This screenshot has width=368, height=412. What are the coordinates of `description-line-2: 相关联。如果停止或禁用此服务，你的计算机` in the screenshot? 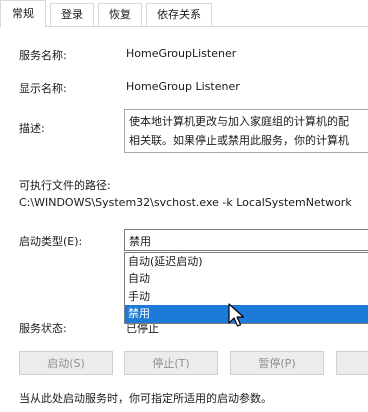 It's located at (239, 140).